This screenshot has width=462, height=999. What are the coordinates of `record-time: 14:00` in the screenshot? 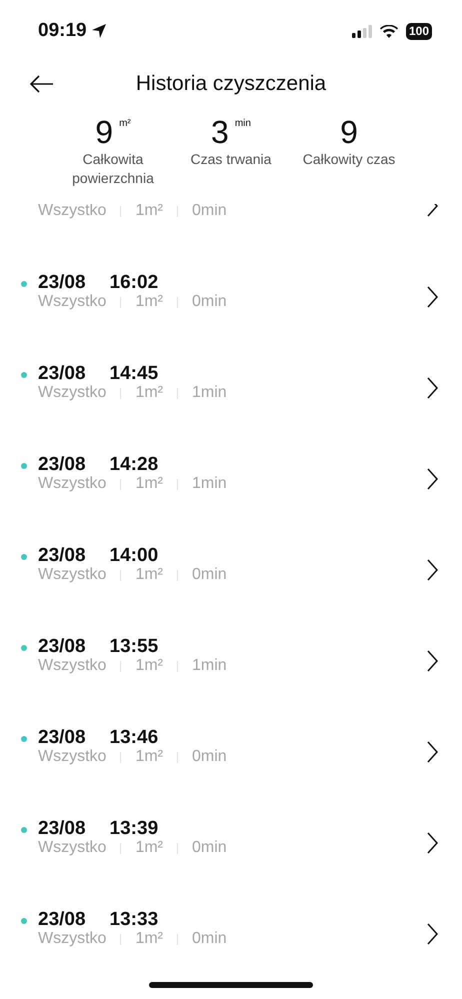 It's located at (134, 556).